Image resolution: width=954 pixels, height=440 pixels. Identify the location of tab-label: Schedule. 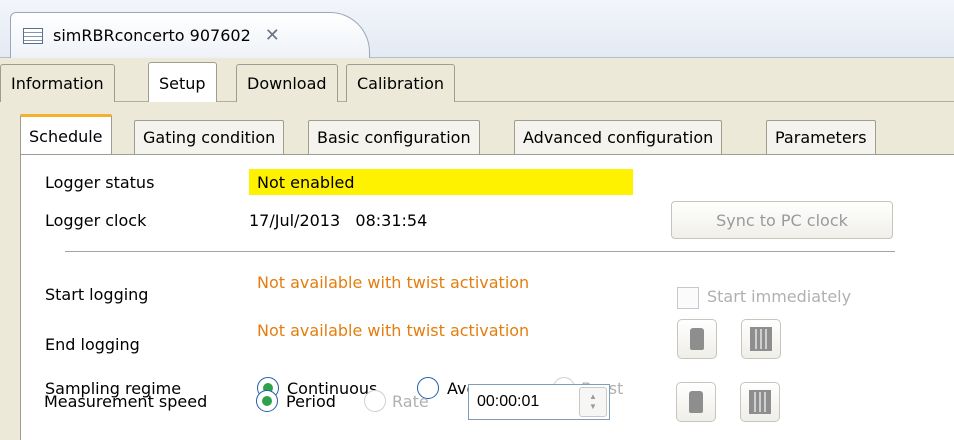
(66, 136).